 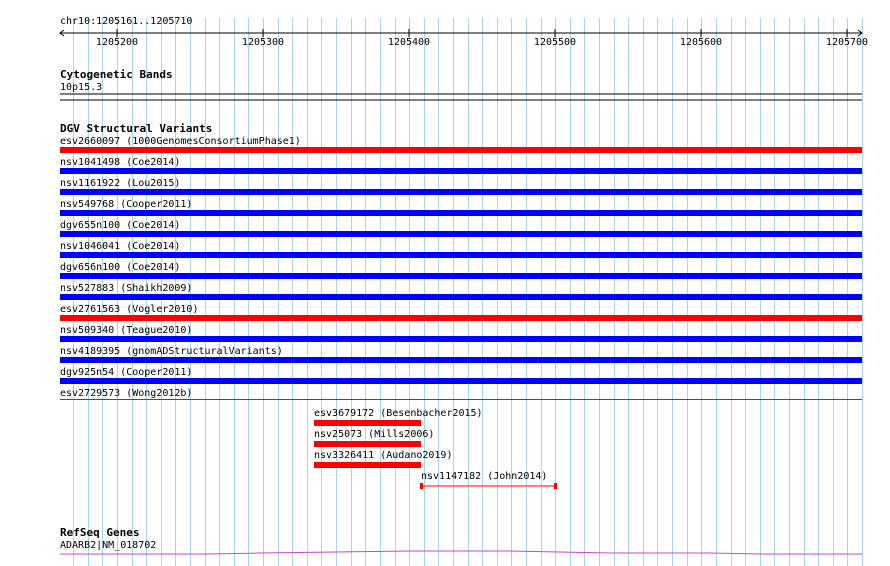 I want to click on dgv-feature-label: nsv1041498 (Coe2014), so click(x=120, y=162).